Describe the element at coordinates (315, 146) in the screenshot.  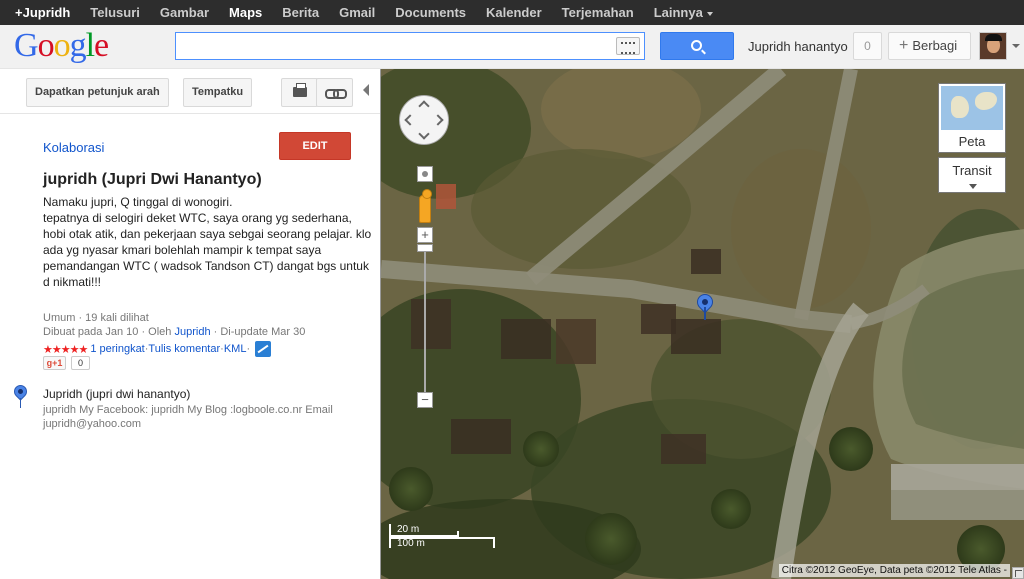
I see `edit-button: EDIT` at that location.